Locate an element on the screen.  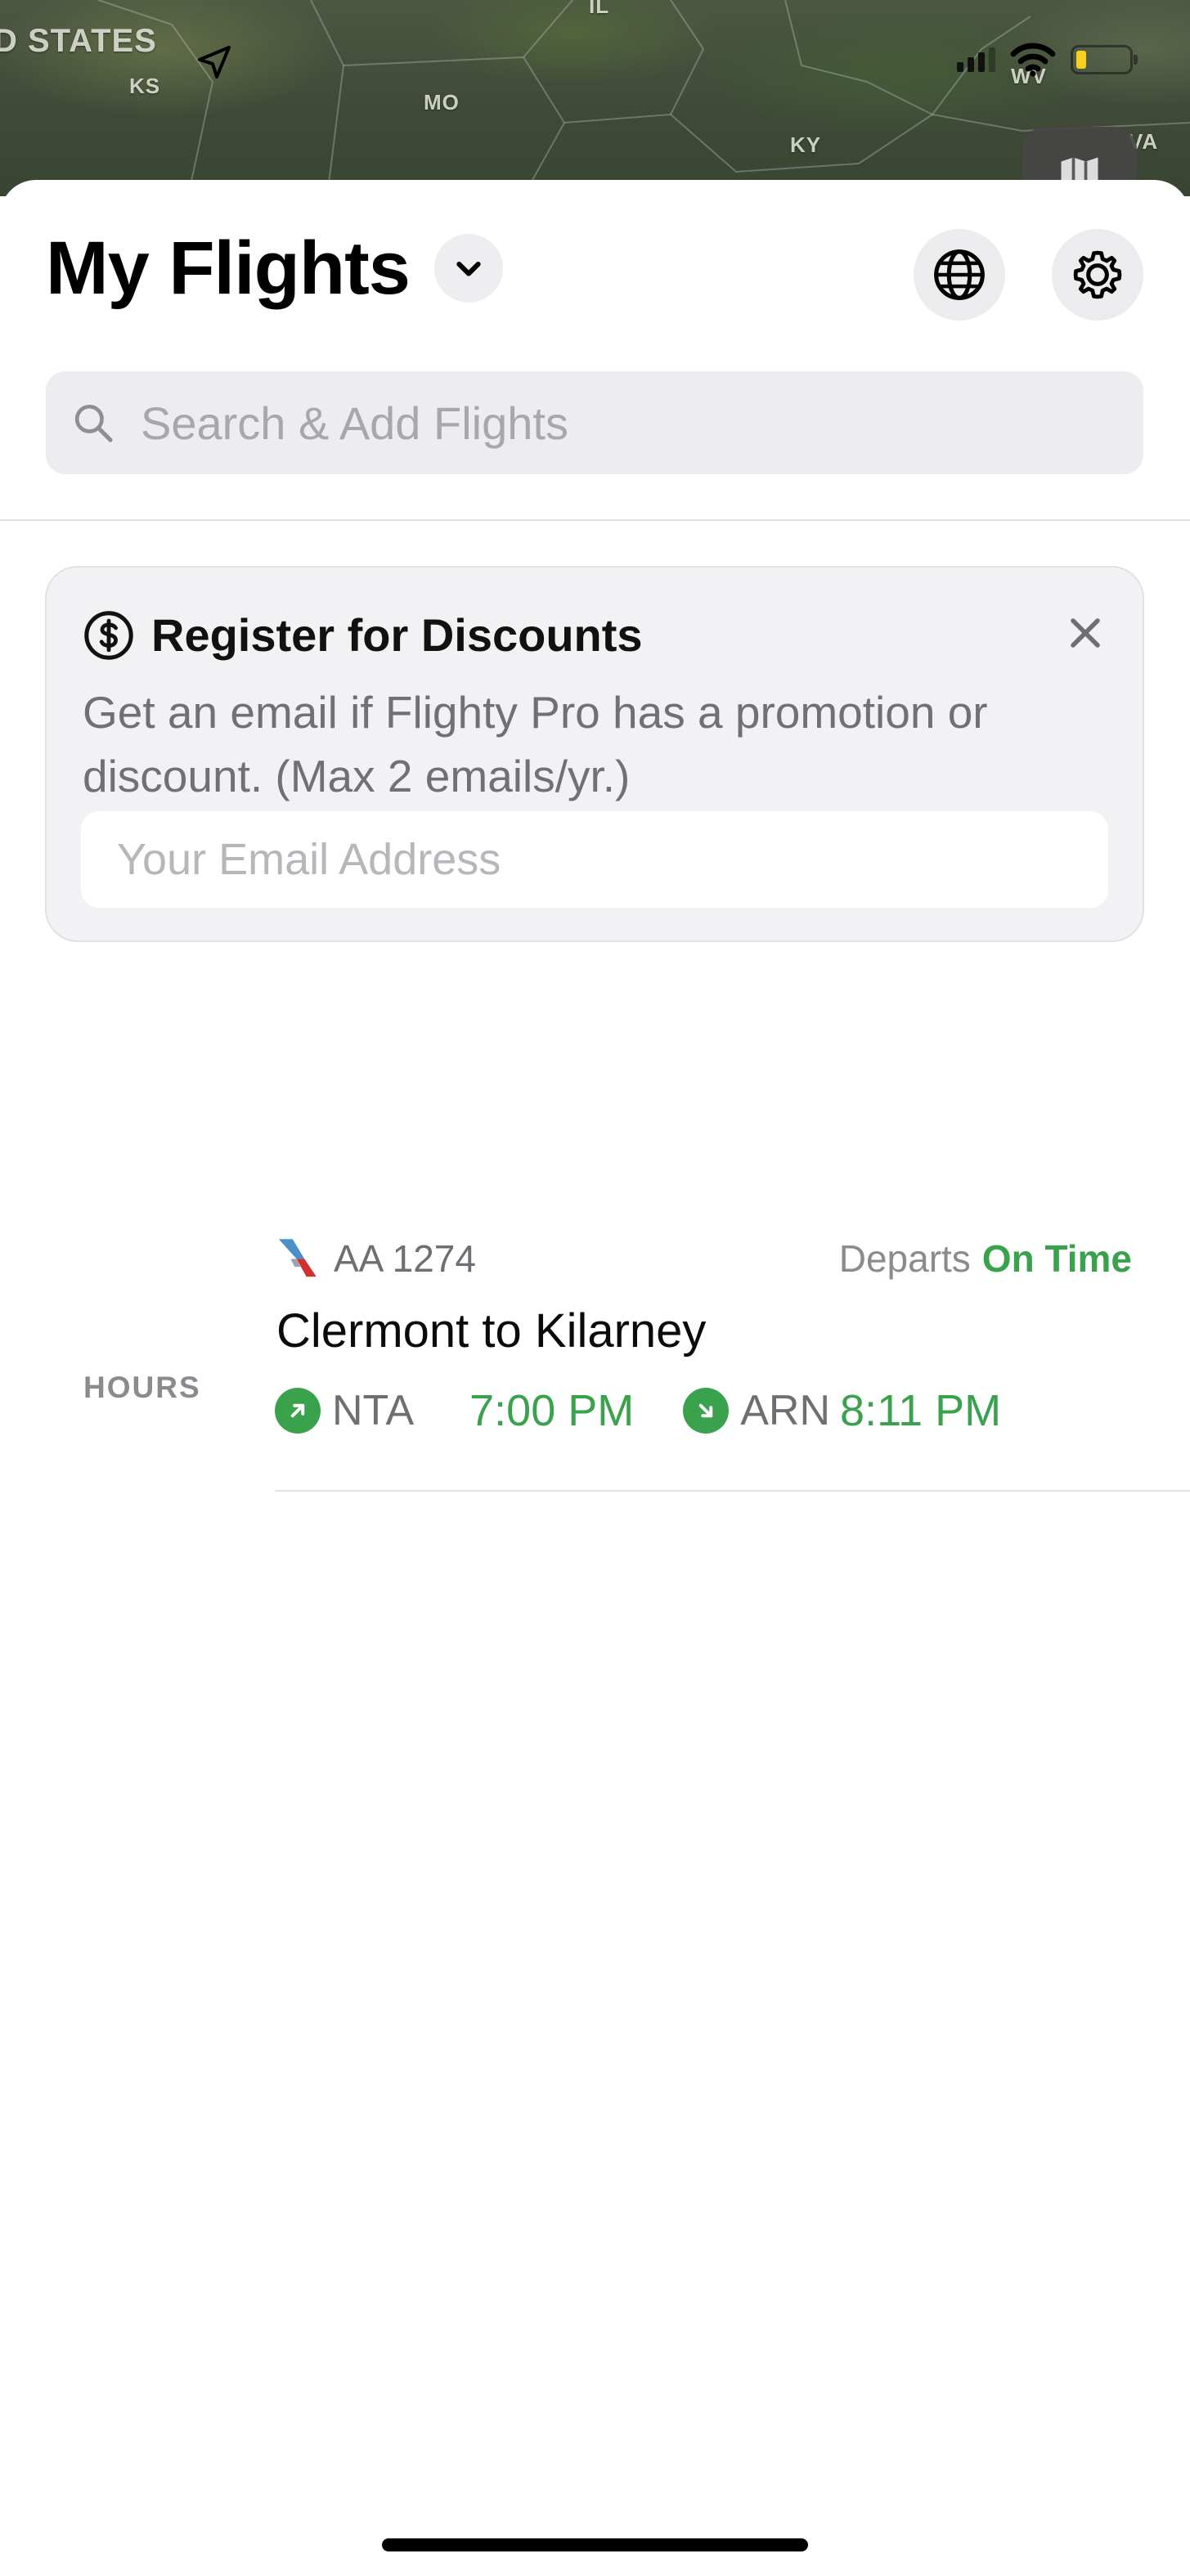
map-label-il: IL is located at coordinates (599, 9).